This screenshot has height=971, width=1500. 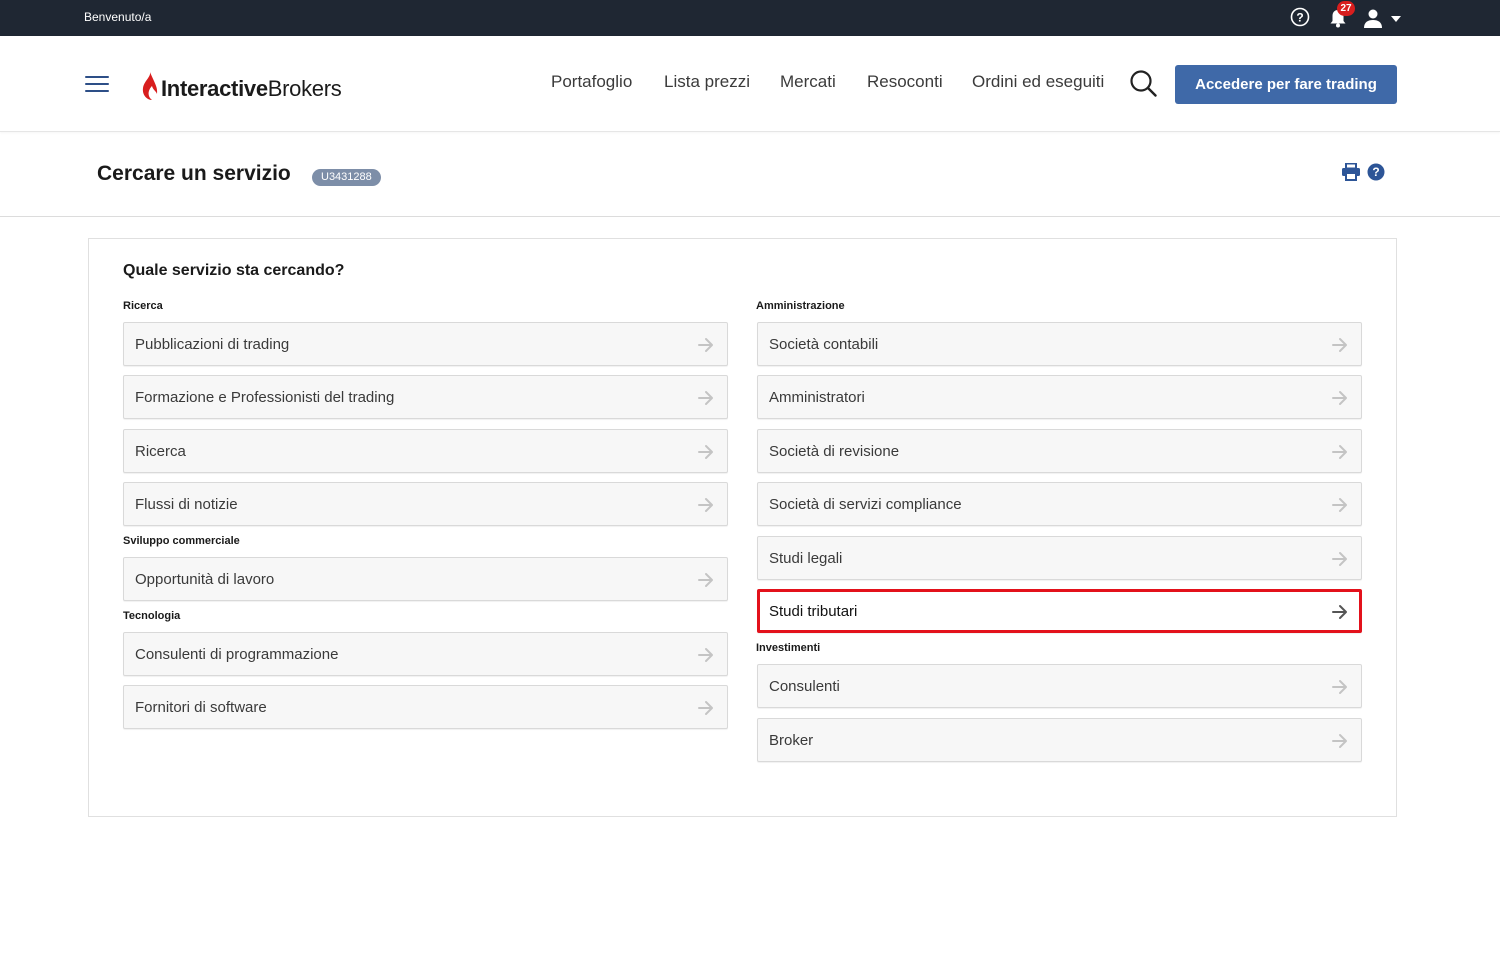 What do you see at coordinates (834, 451) in the screenshot?
I see `service-item-label: Società di revisione` at bounding box center [834, 451].